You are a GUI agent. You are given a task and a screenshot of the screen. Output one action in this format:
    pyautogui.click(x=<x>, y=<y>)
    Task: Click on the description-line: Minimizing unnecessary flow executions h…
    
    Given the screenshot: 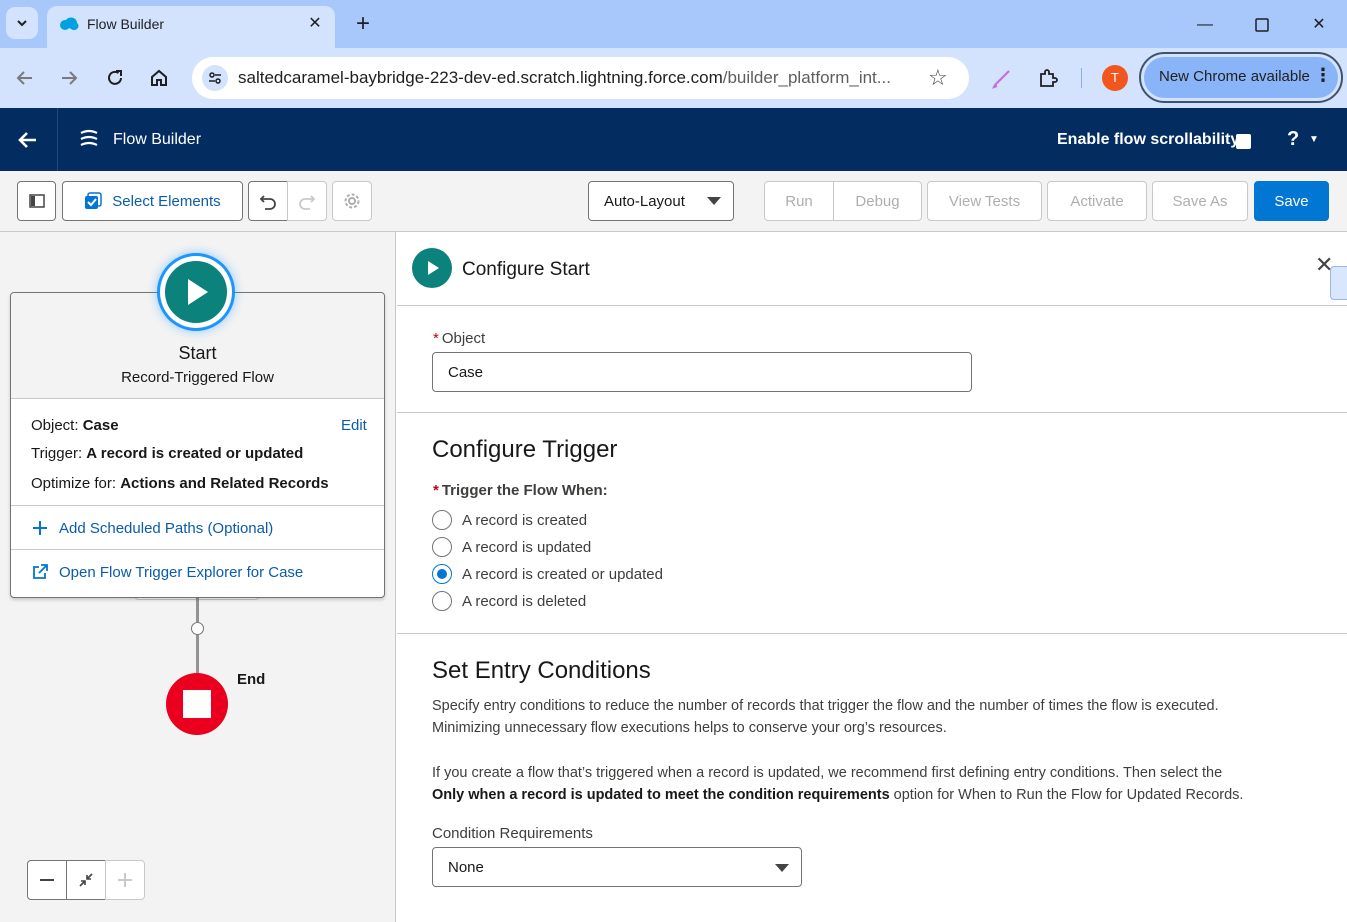 What is the action you would take?
    pyautogui.click(x=689, y=728)
    